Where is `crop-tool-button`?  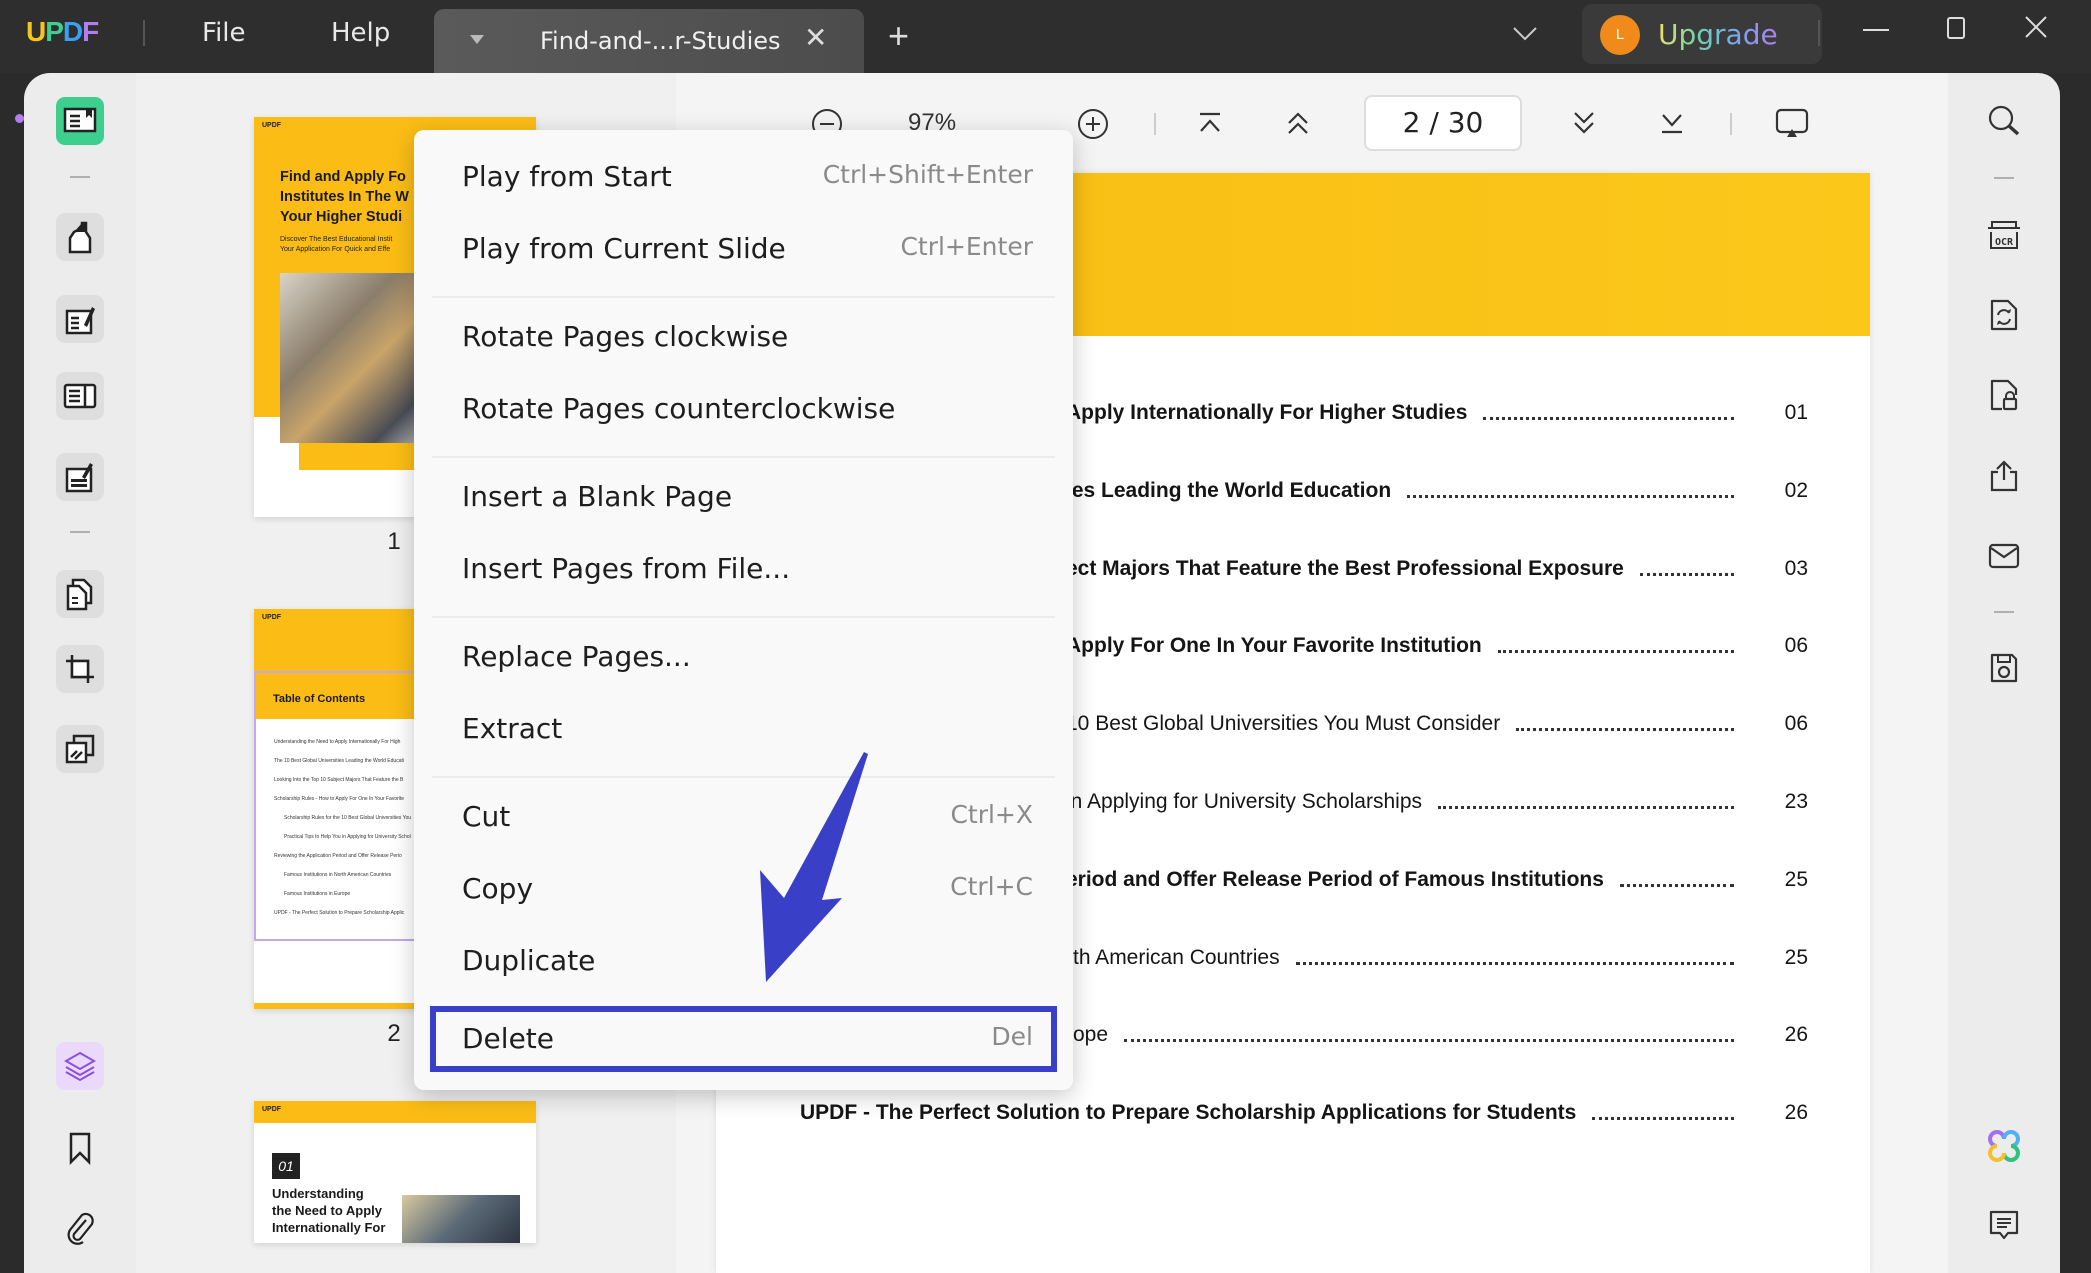 crop-tool-button is located at coordinates (80, 669).